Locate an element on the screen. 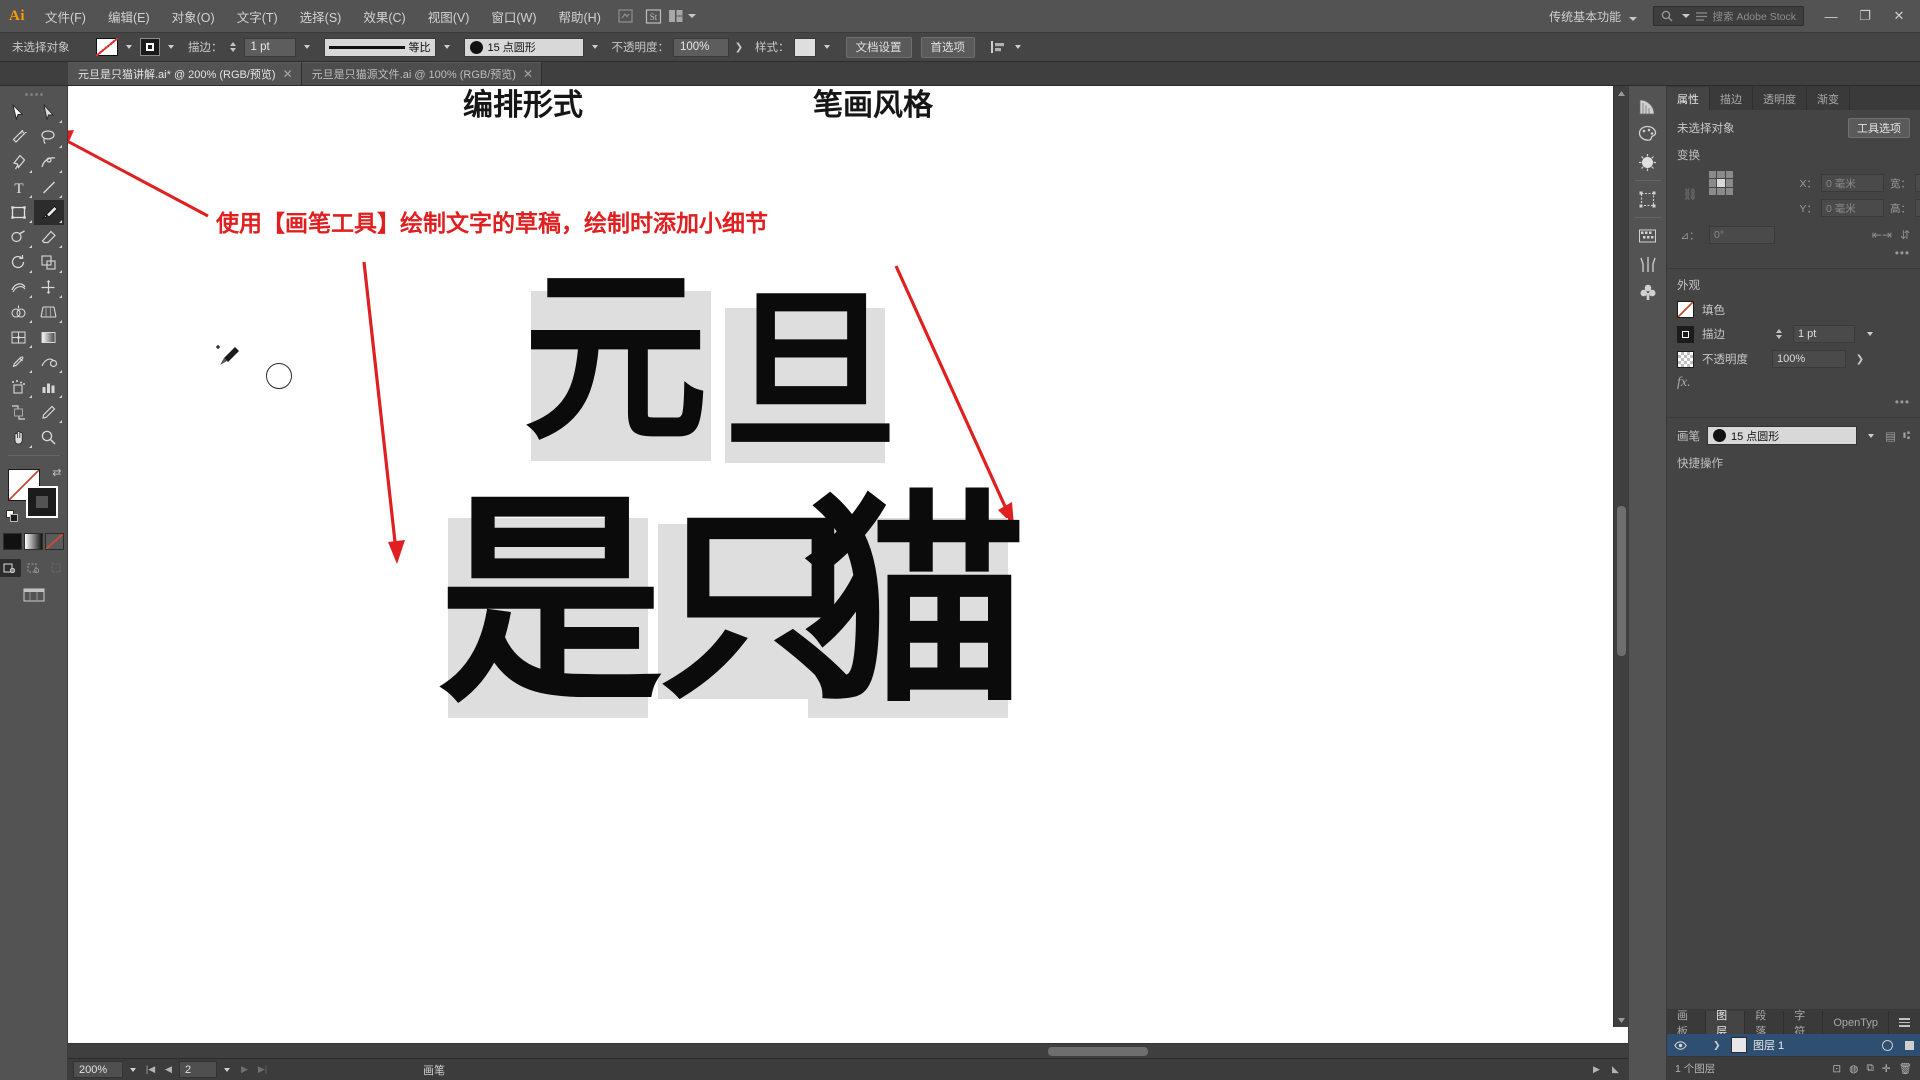  align-chevron-down-icon is located at coordinates (1018, 47).